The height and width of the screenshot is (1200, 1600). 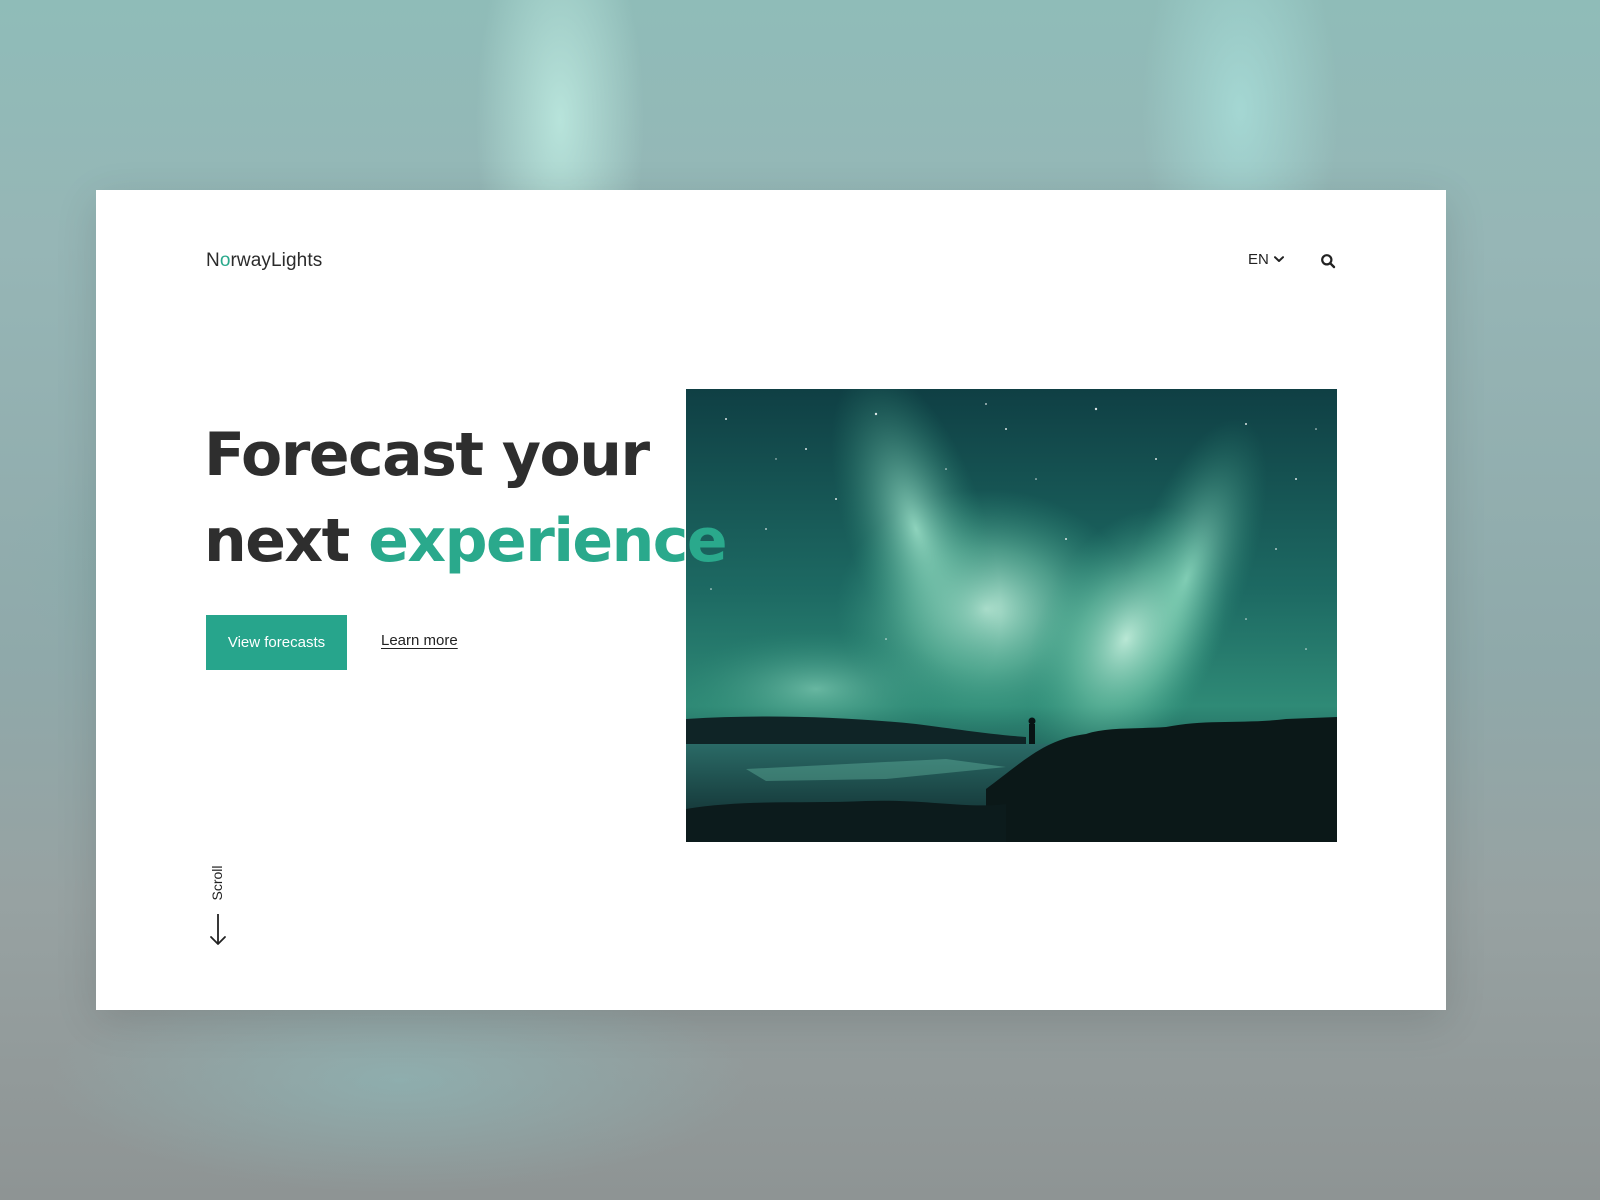 I want to click on hero-headline: Forecast your next experience, so click(x=504, y=498).